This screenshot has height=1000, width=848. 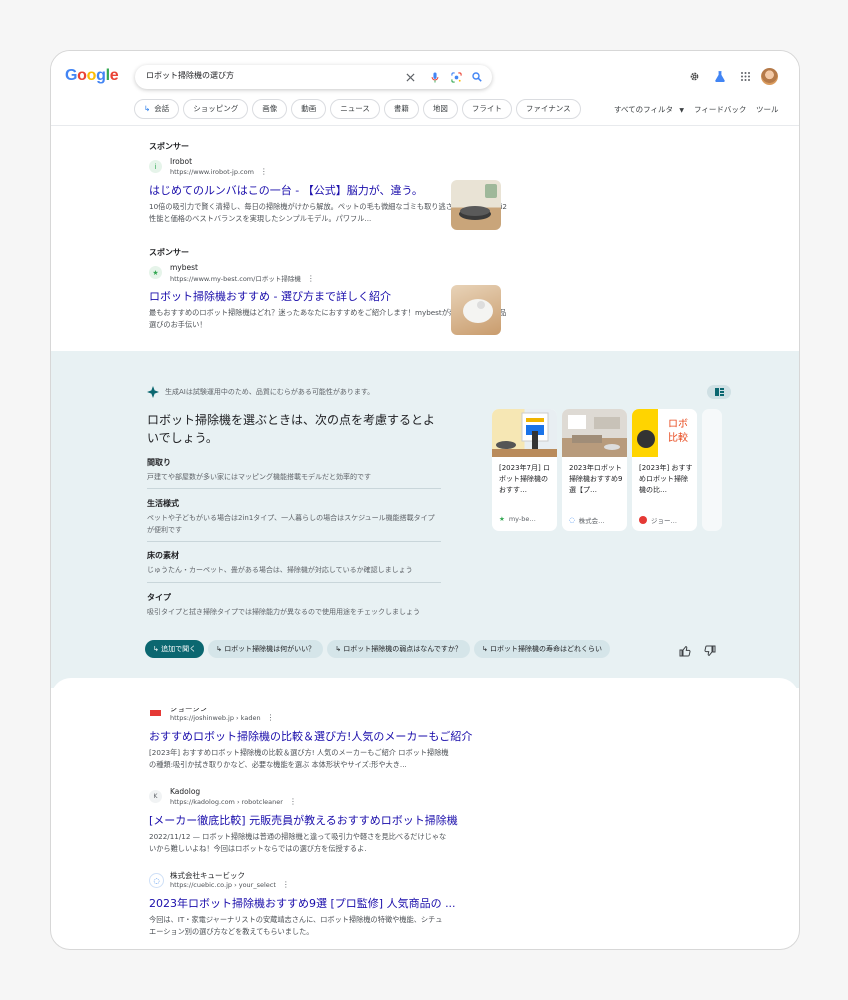 I want to click on result-site-url: https://joshinweb.jp › kaden ⋮, so click(x=222, y=717).